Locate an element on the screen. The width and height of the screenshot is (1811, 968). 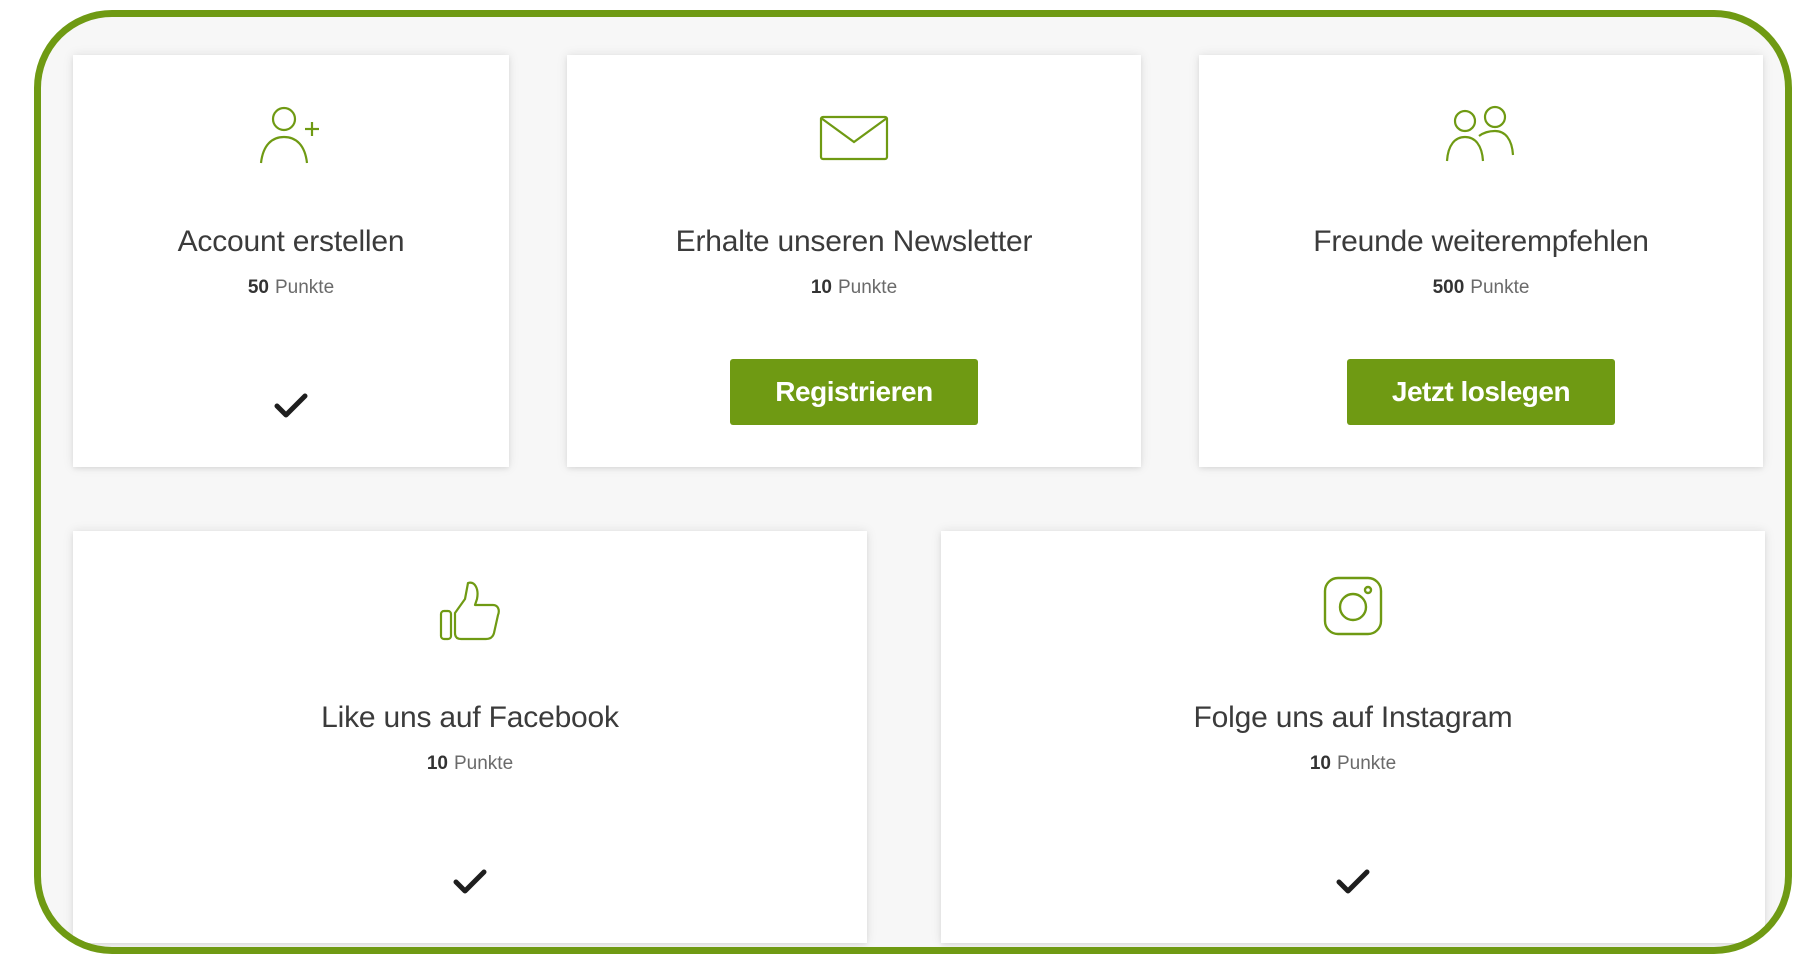
points-value: 50 is located at coordinates (258, 287).